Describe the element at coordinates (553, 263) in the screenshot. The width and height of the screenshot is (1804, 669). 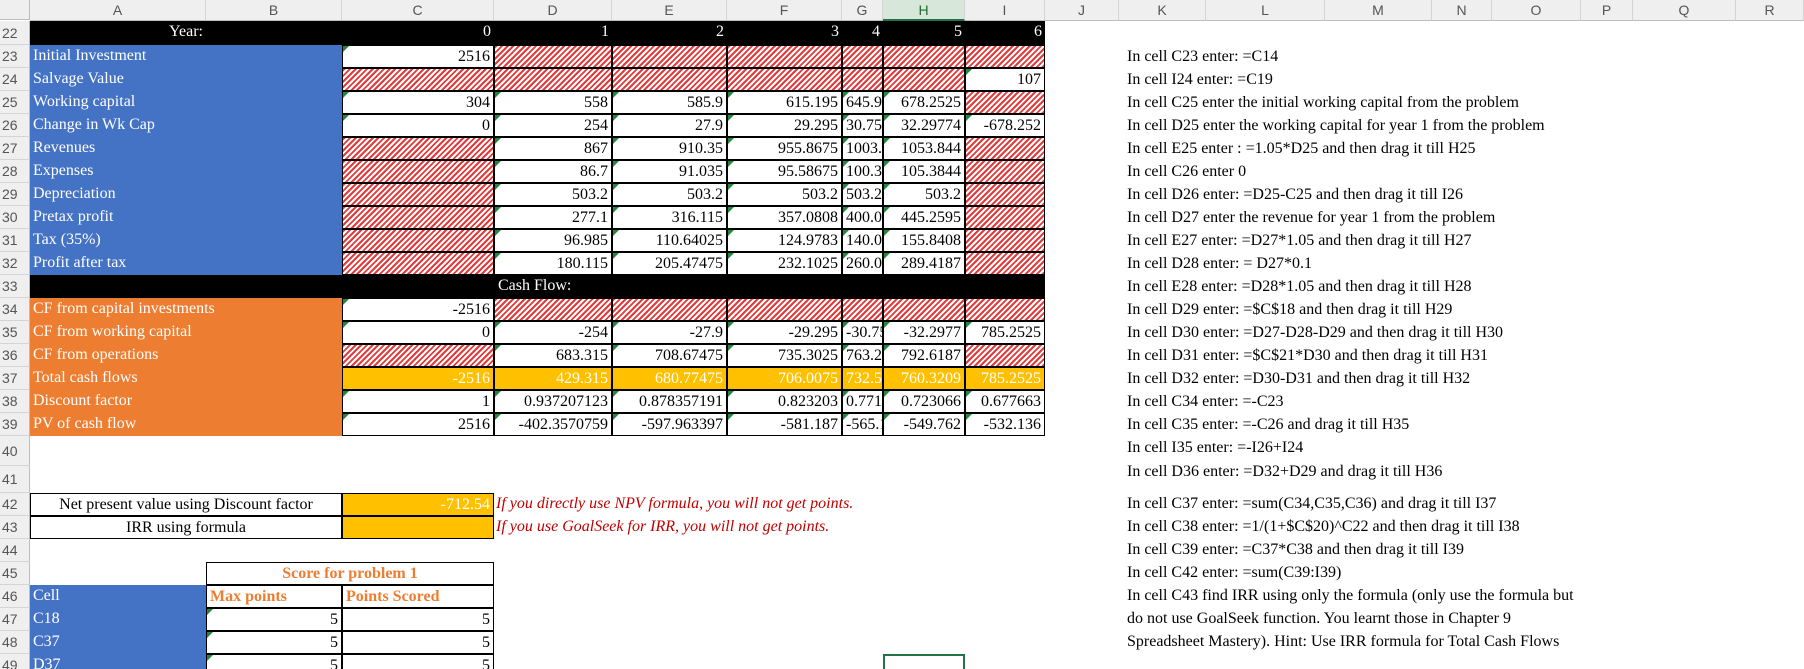
I see `cell: 180.115` at that location.